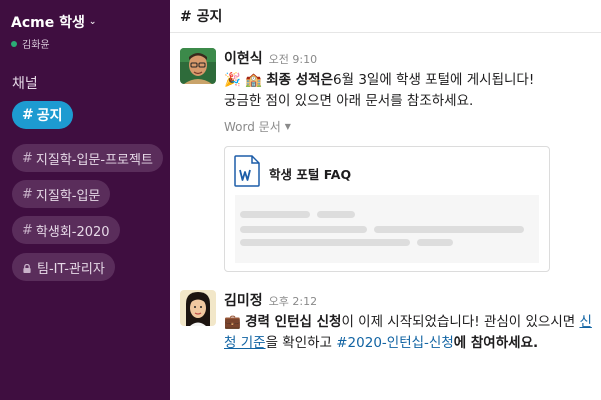  Describe the element at coordinates (14, 43) in the screenshot. I see `online-status-icon` at that location.